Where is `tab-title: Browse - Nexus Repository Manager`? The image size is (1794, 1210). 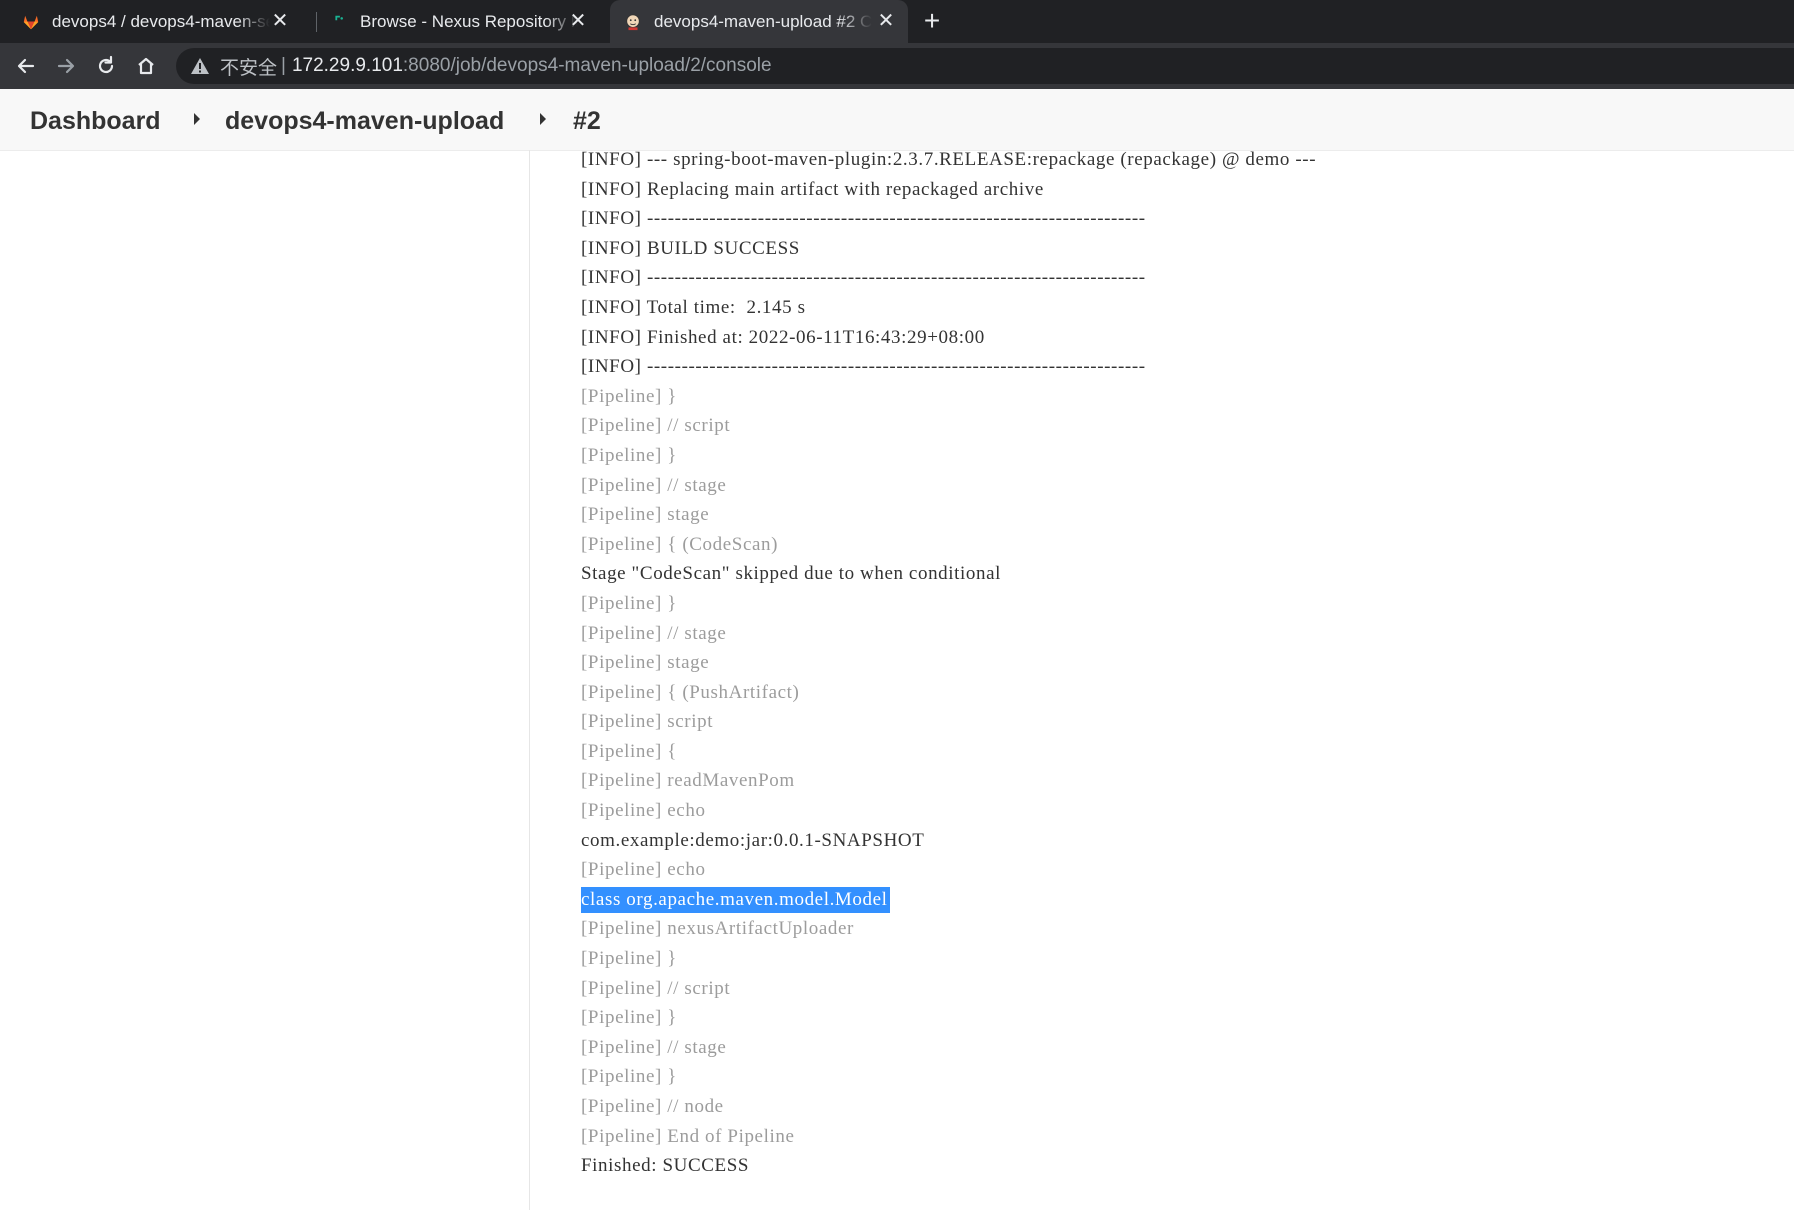
tab-title: Browse - Nexus Repository Manager is located at coordinates (469, 21).